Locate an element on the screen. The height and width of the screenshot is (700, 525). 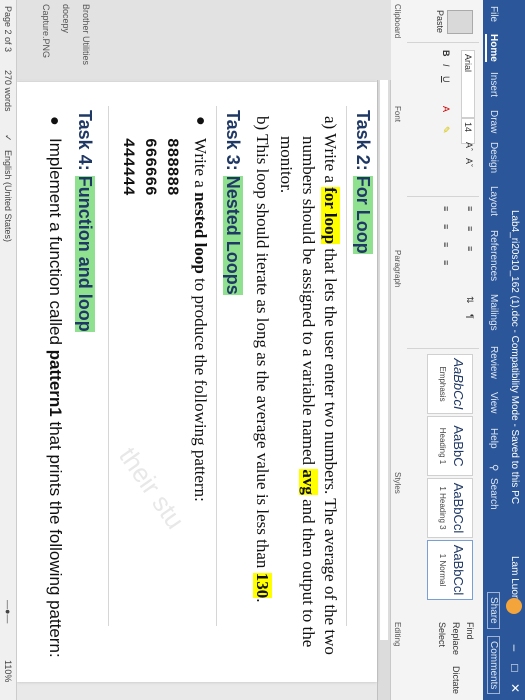
highlight-icon: ✎ is located at coordinates (445, 130).